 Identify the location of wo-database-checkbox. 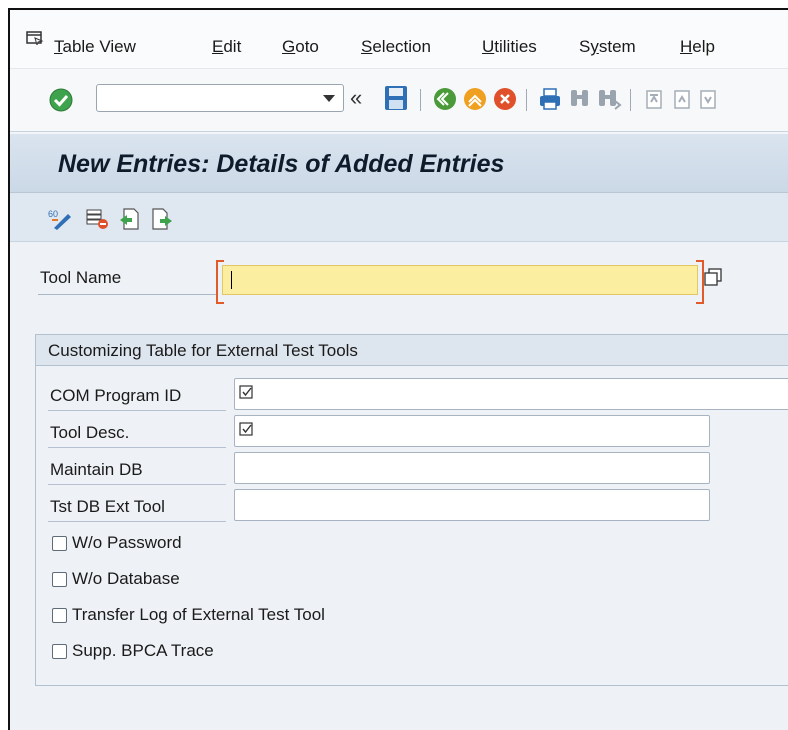
(59, 579).